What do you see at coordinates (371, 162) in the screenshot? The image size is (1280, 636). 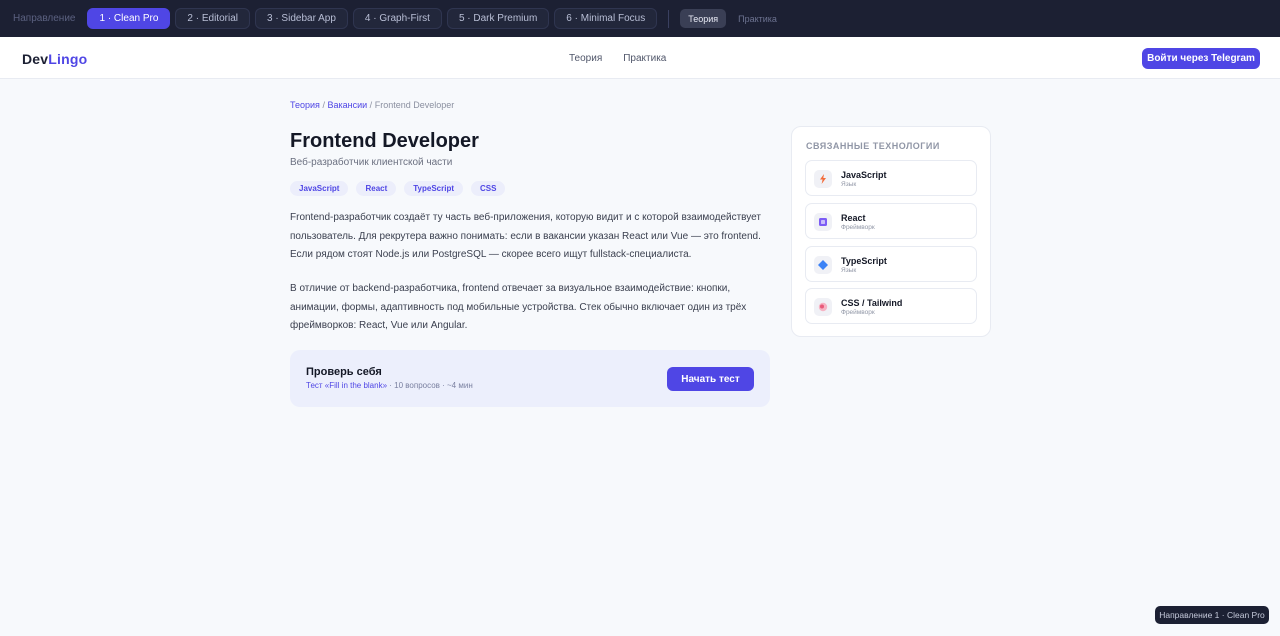 I see `page-subtitle: Веб-разработчик клиентской части` at bounding box center [371, 162].